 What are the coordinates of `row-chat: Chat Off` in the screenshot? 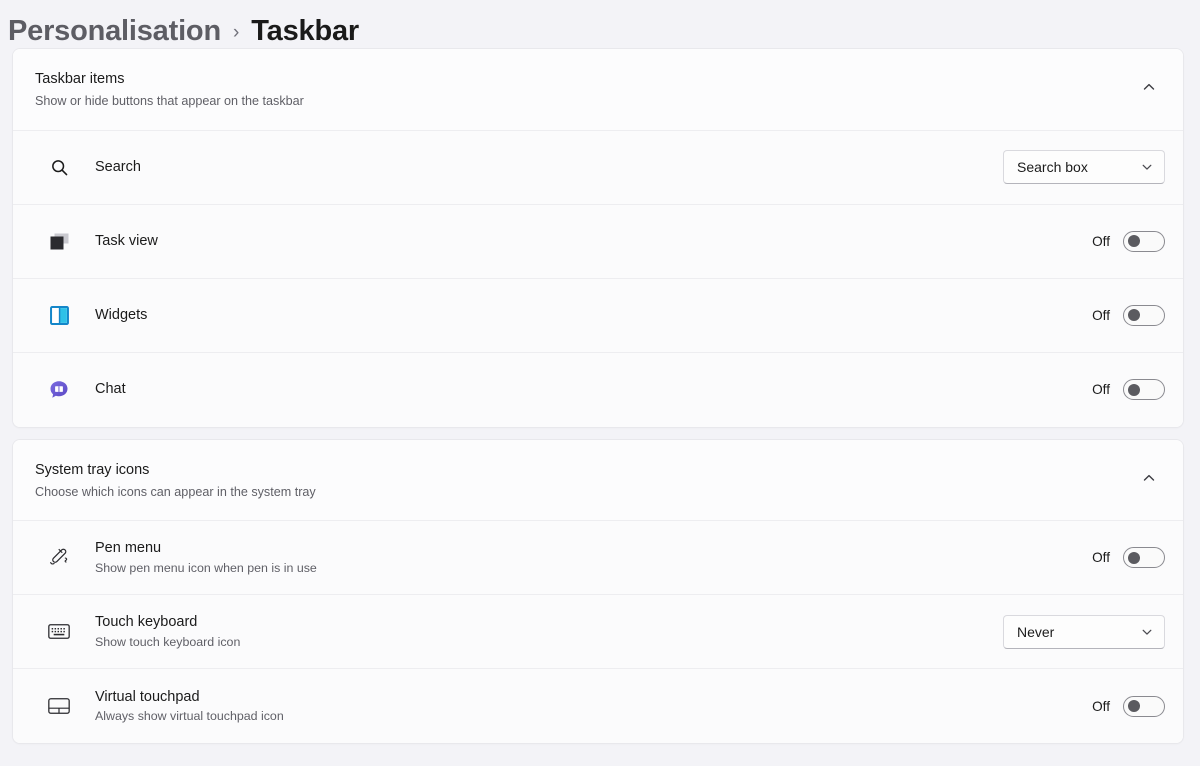 It's located at (598, 389).